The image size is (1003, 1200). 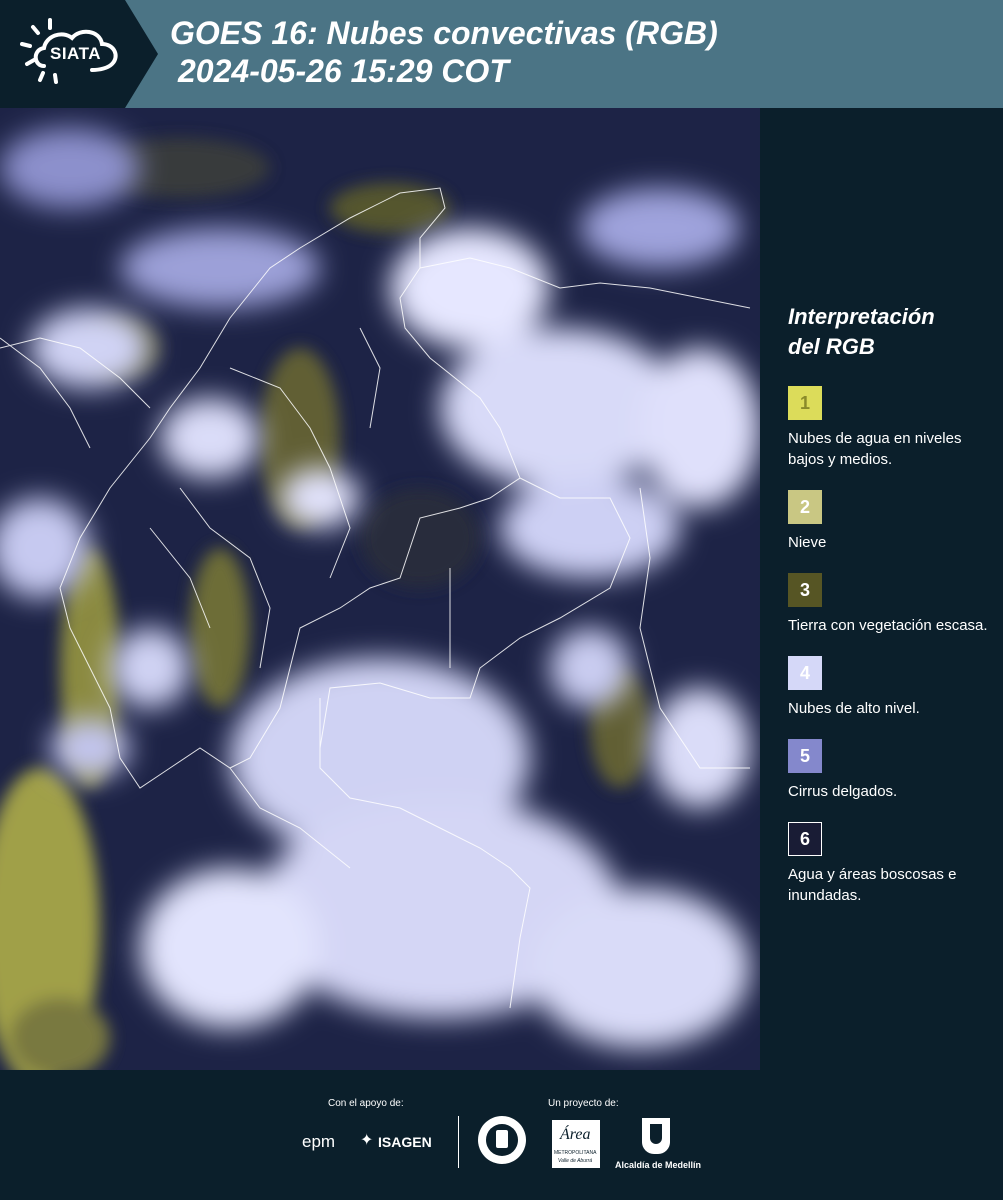 What do you see at coordinates (367, 1140) in the screenshot?
I see `isagen-icon: ✦` at bounding box center [367, 1140].